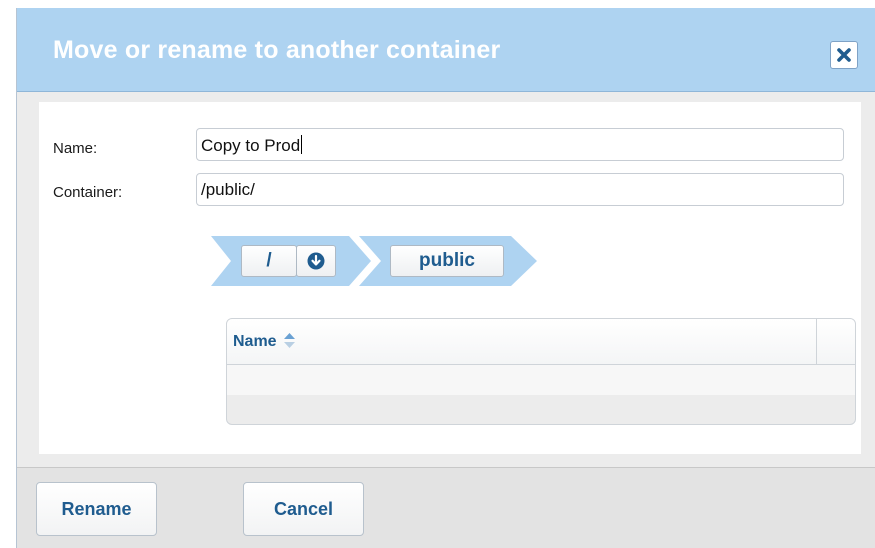 This screenshot has height=548, width=875. I want to click on column-header-name: Name, so click(264, 342).